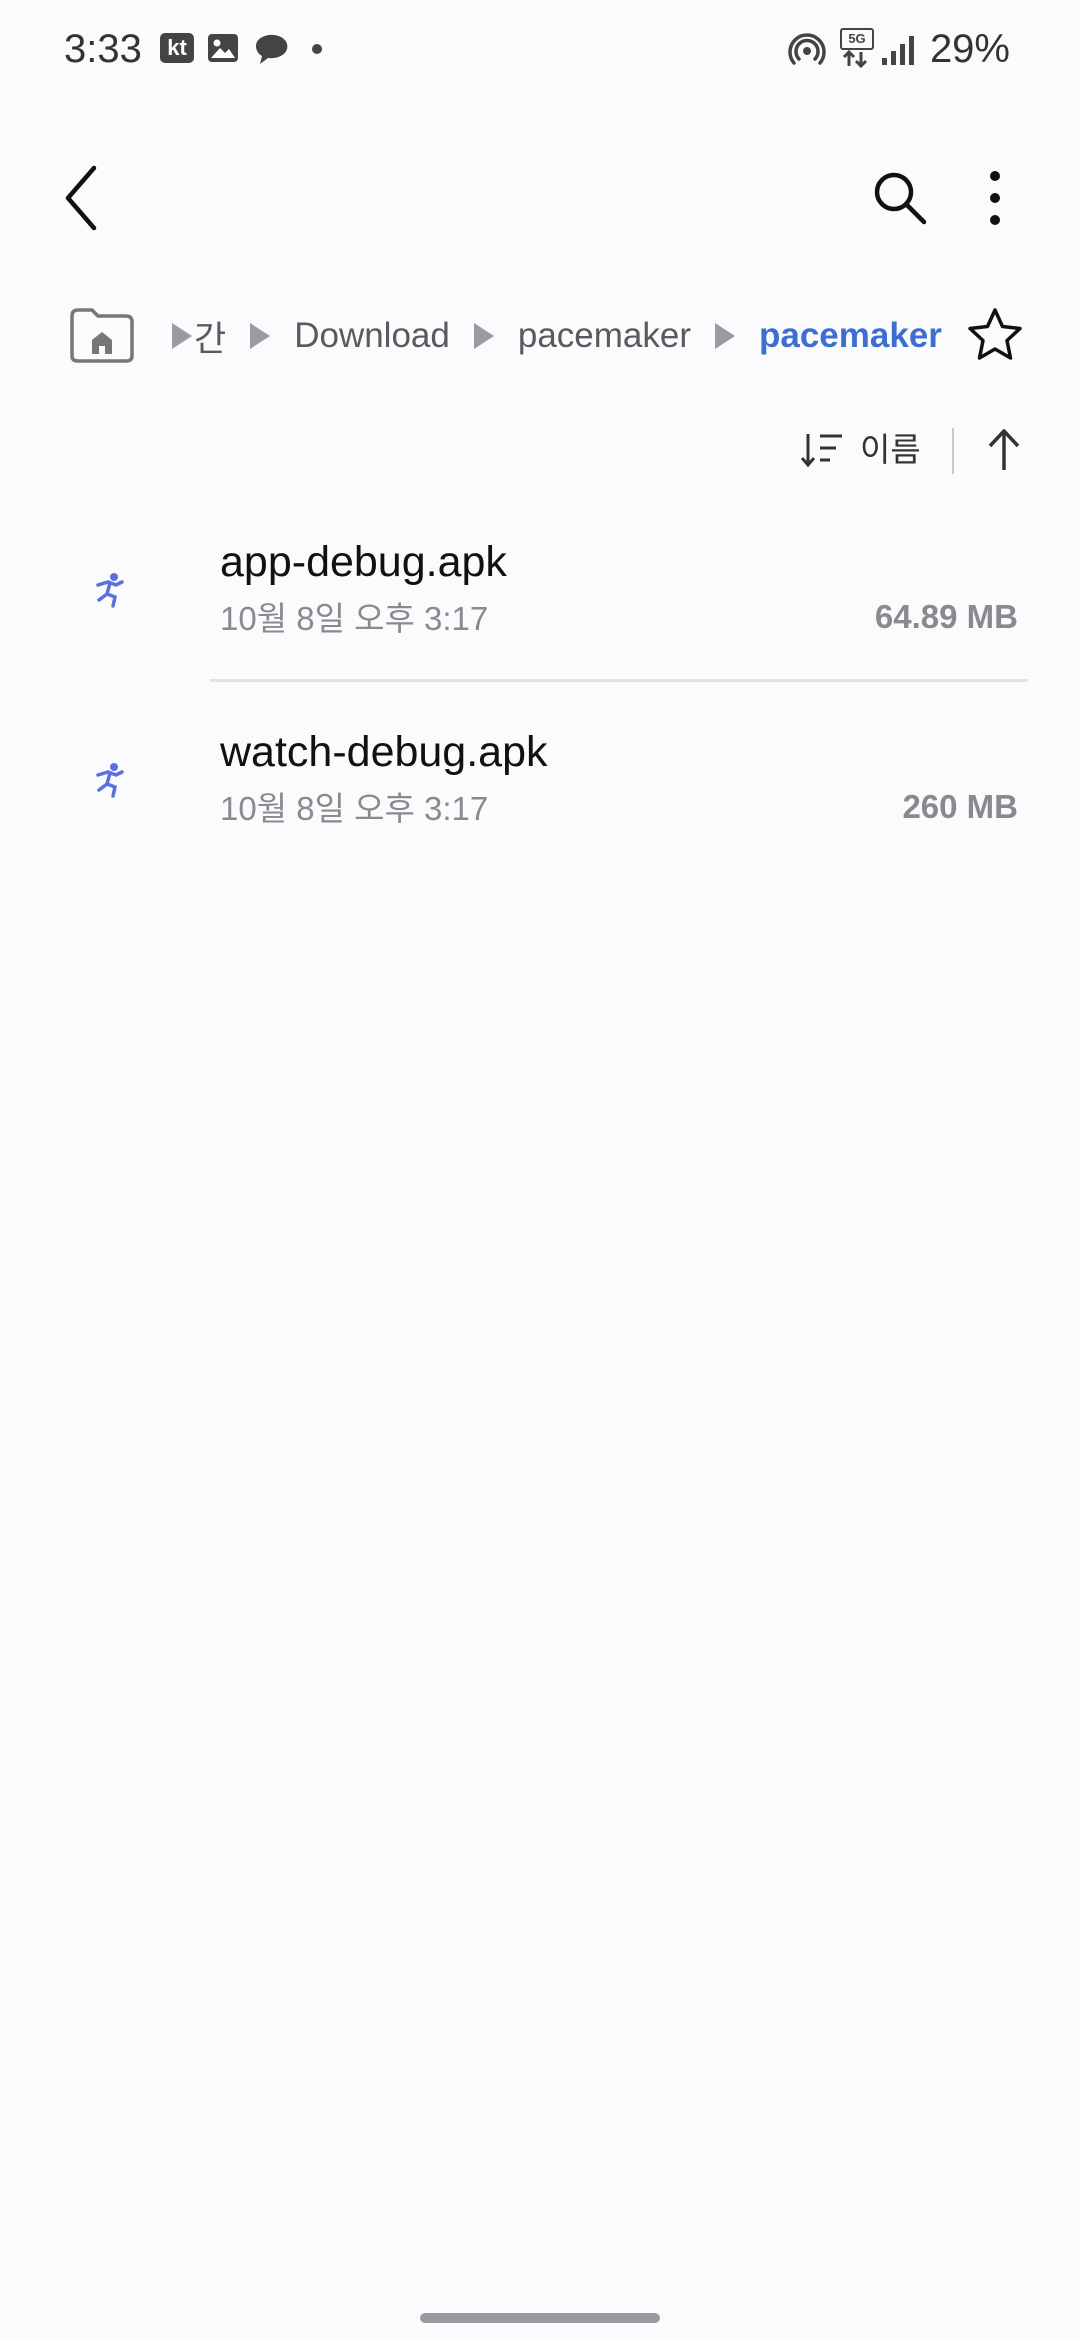 This screenshot has height=2340, width=1080. What do you see at coordinates (540, 2318) in the screenshot?
I see `home-indicator` at bounding box center [540, 2318].